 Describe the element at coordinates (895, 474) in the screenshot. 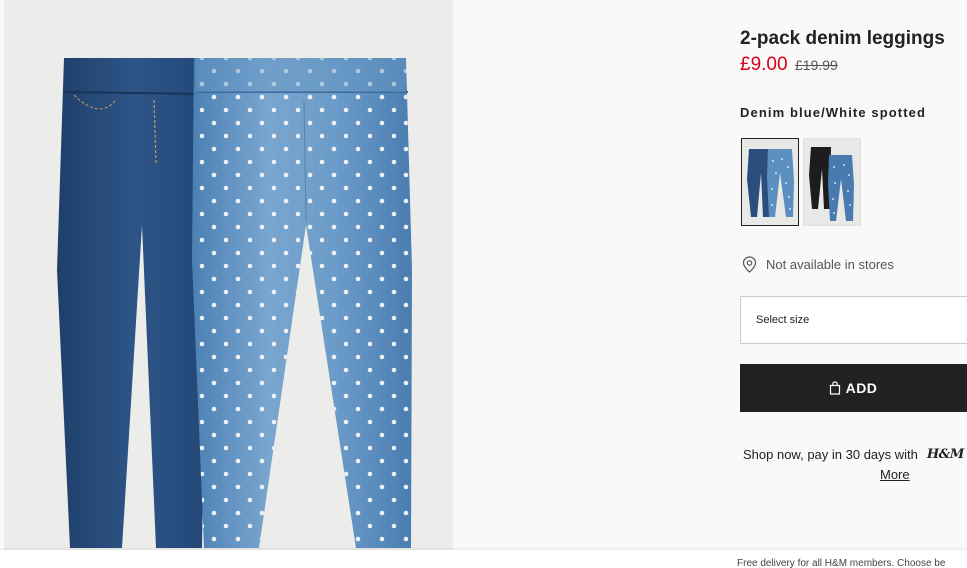

I see `more-link: More` at that location.